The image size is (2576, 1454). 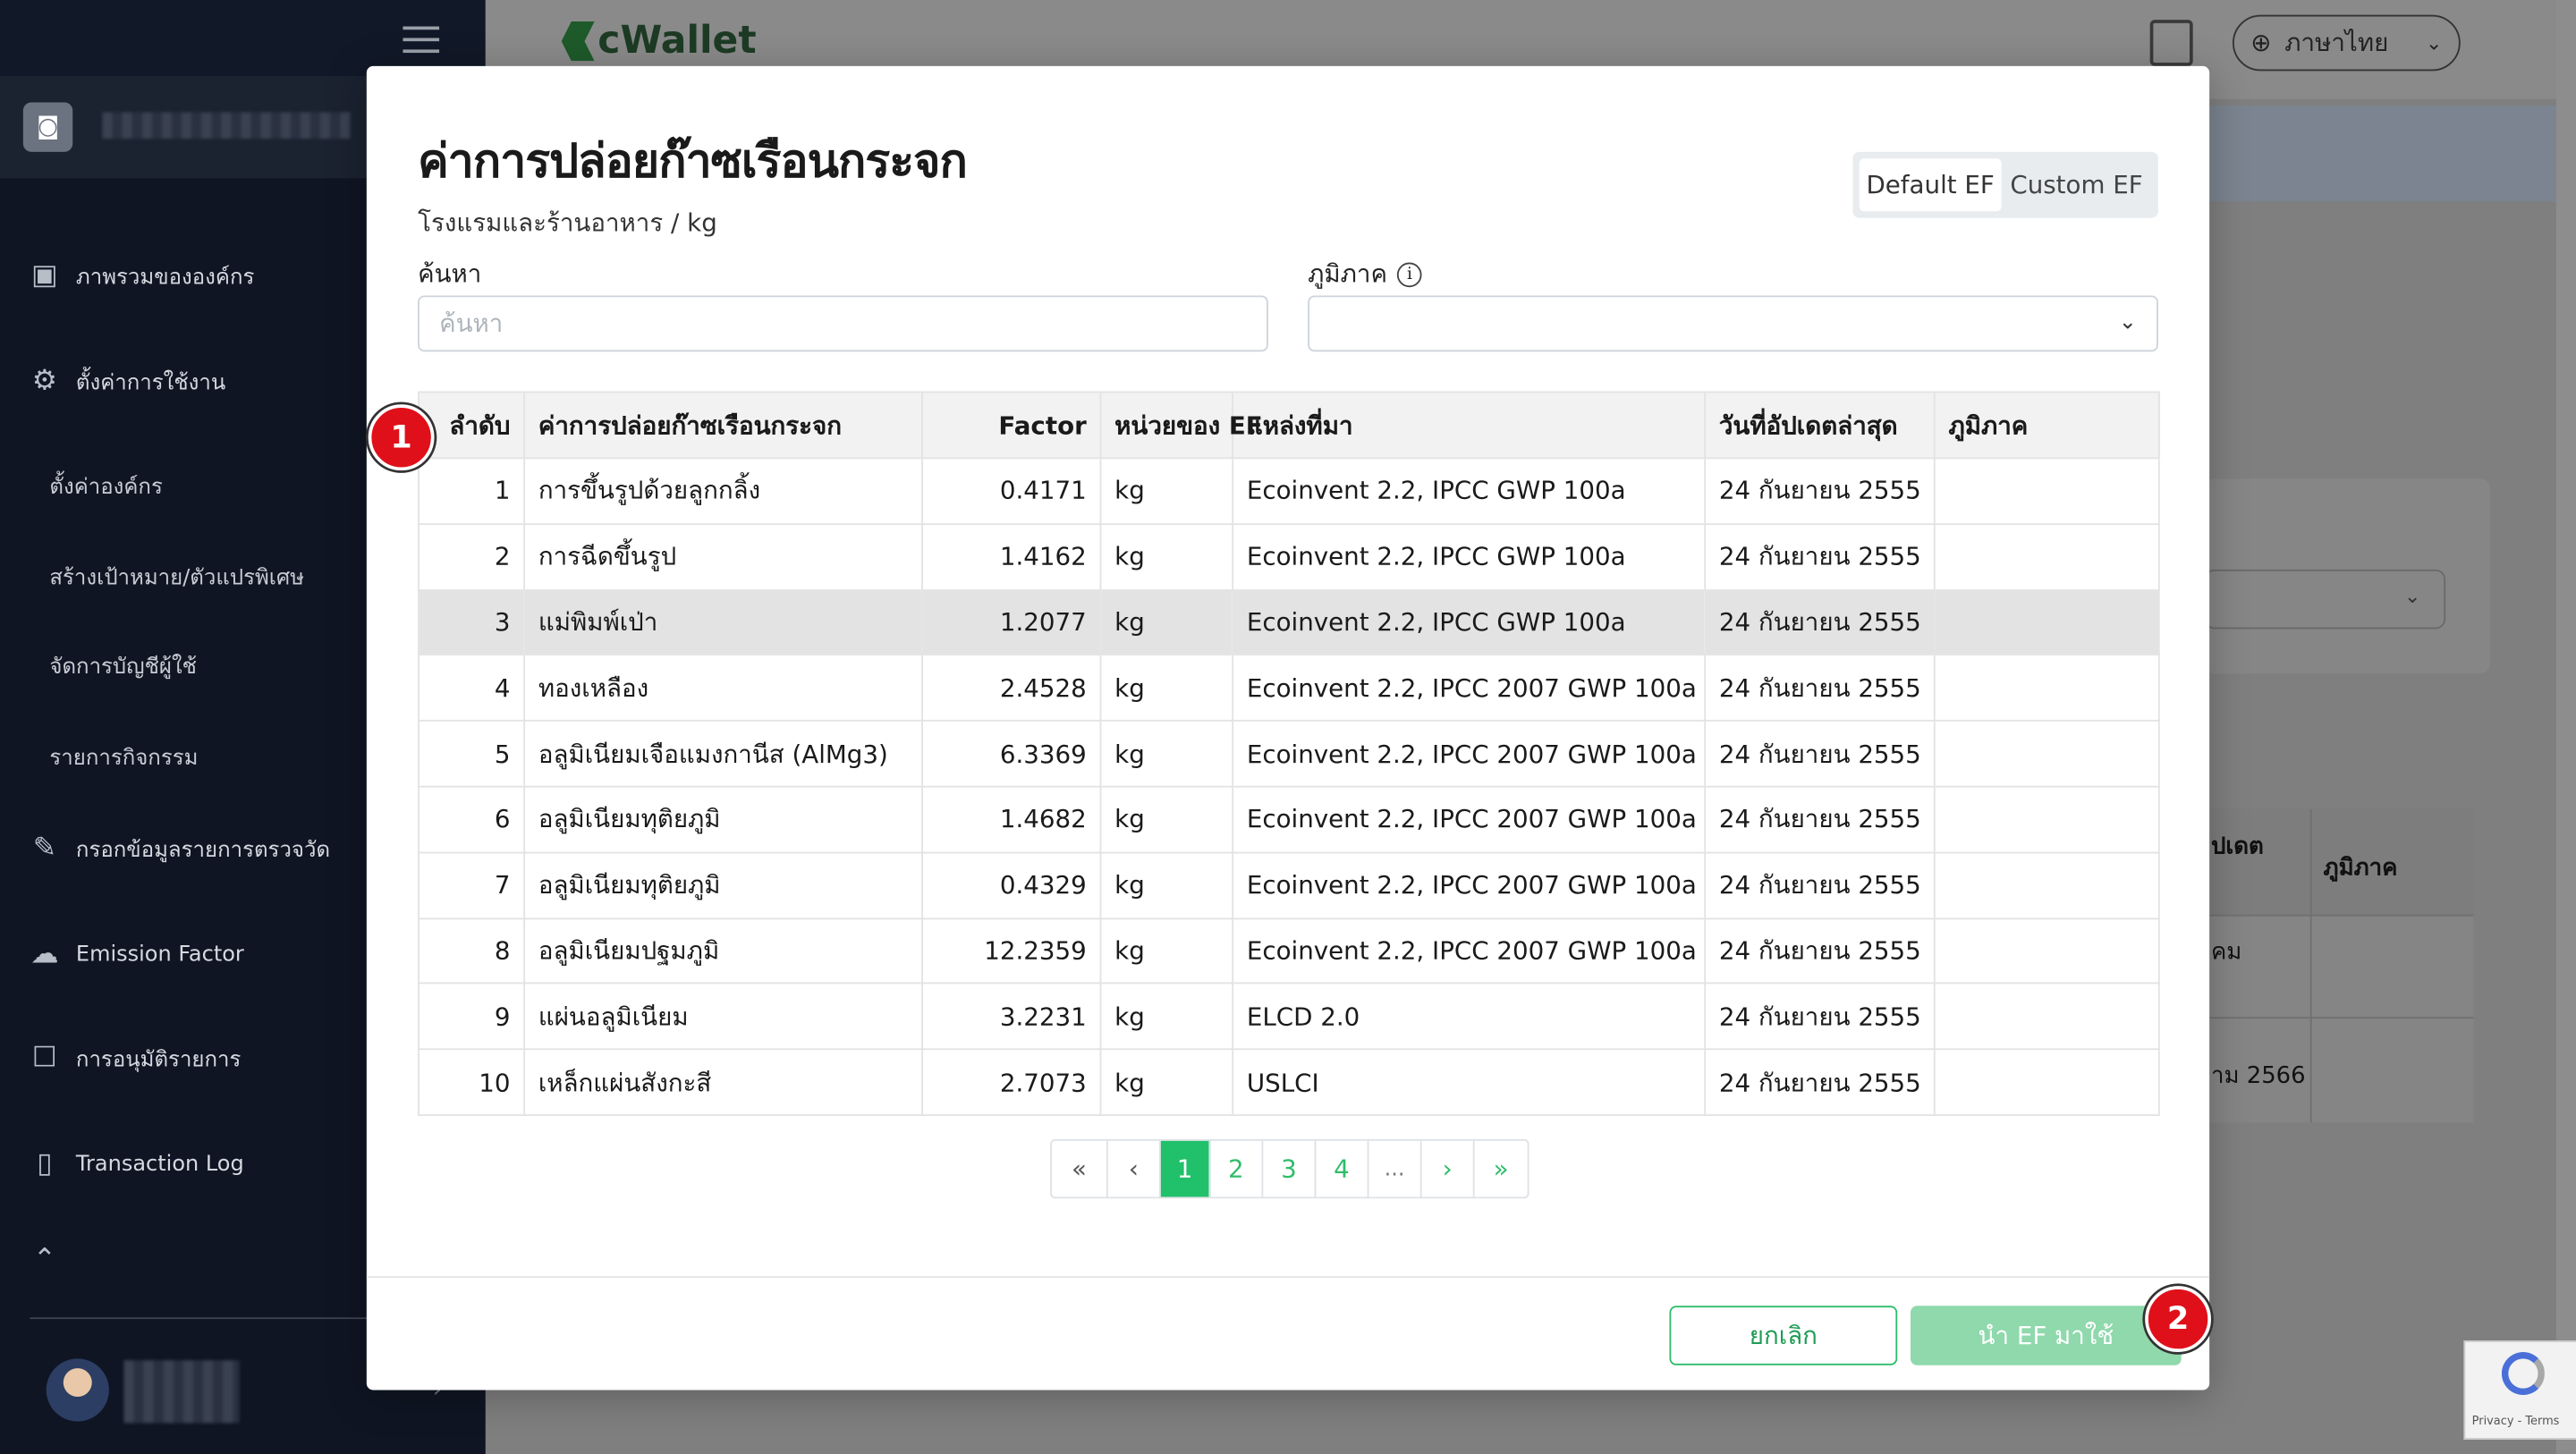 I want to click on sidebar-item-settings: ⚙ ตั้งค่าการใช้งาน, so click(x=126, y=381).